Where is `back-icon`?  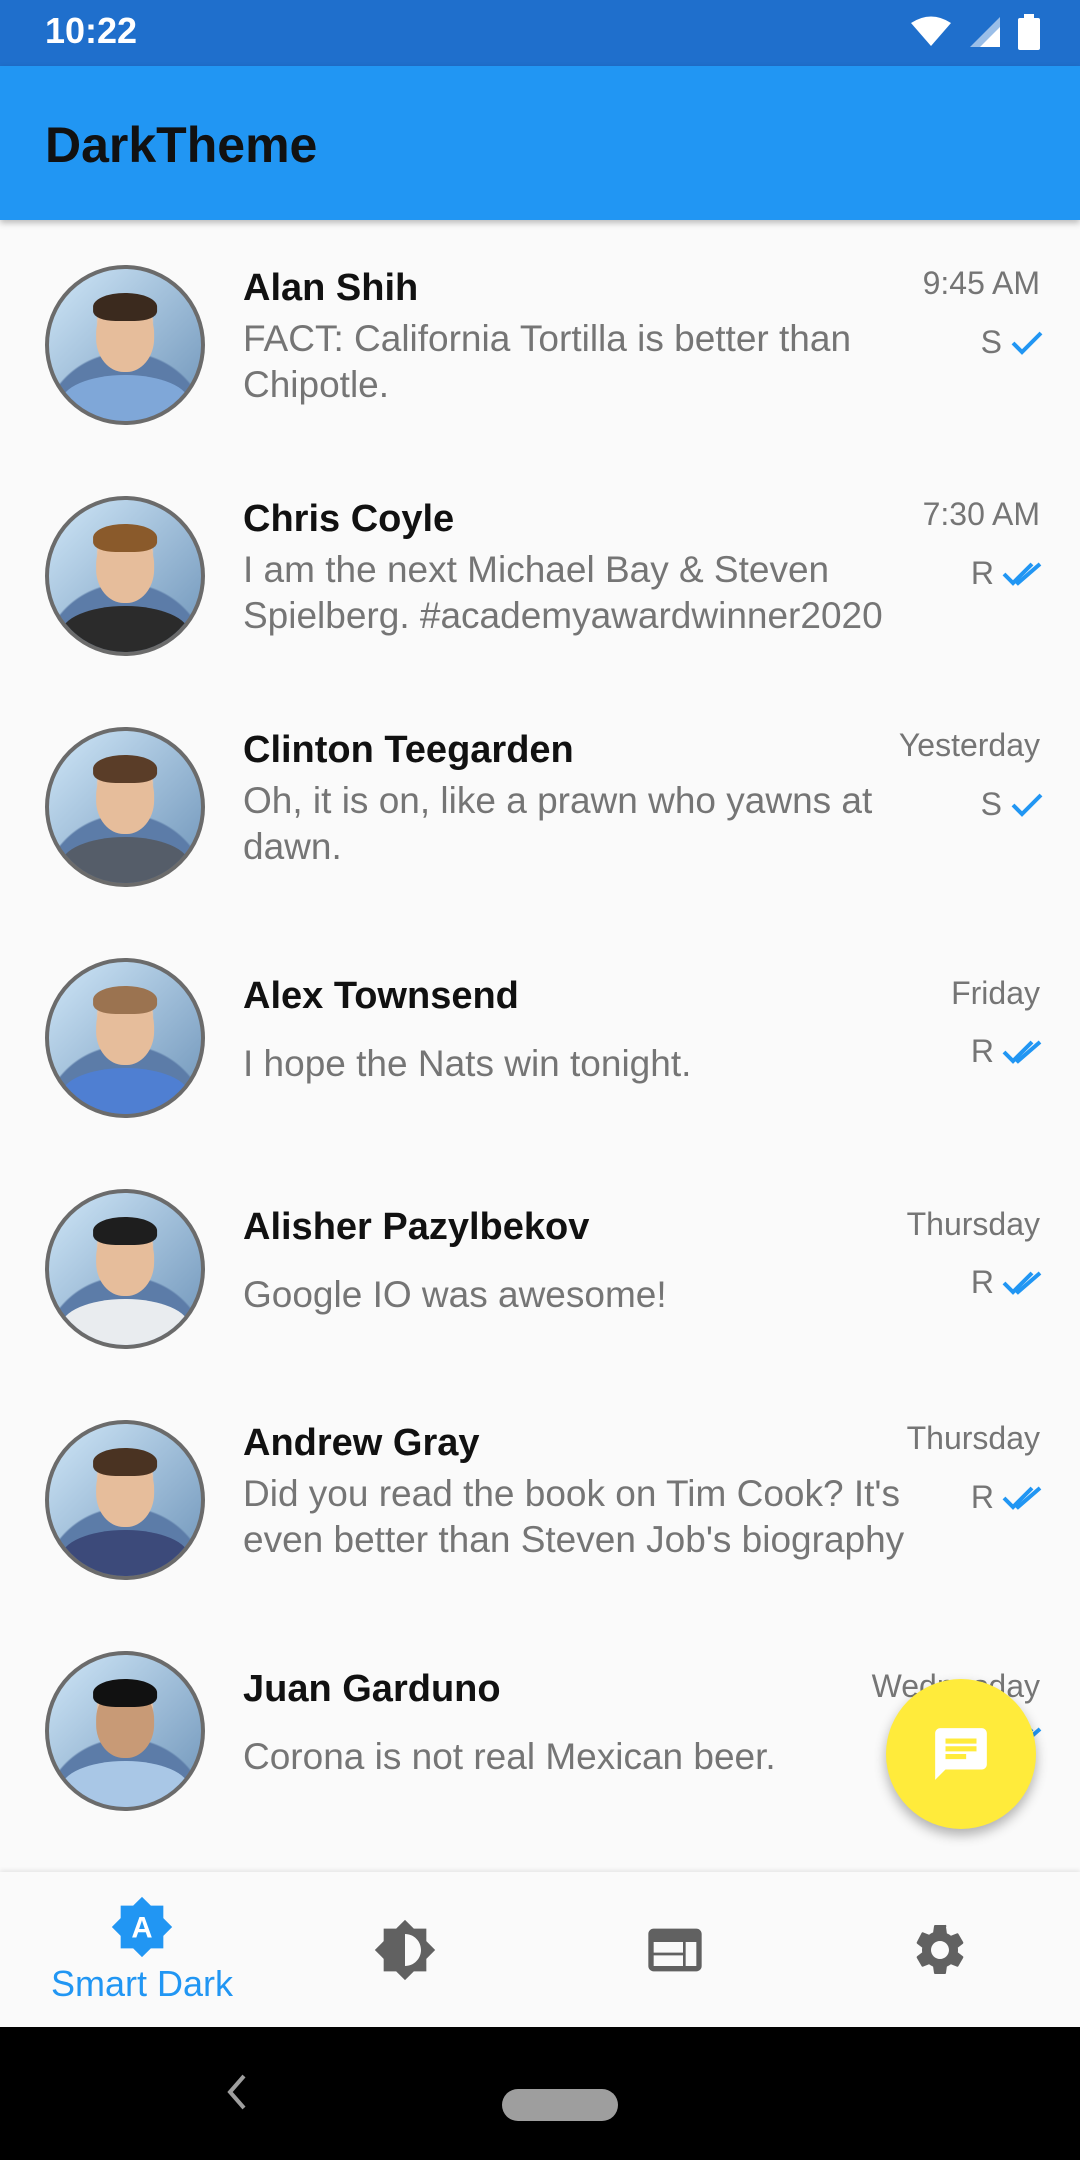
back-icon is located at coordinates (236, 2092).